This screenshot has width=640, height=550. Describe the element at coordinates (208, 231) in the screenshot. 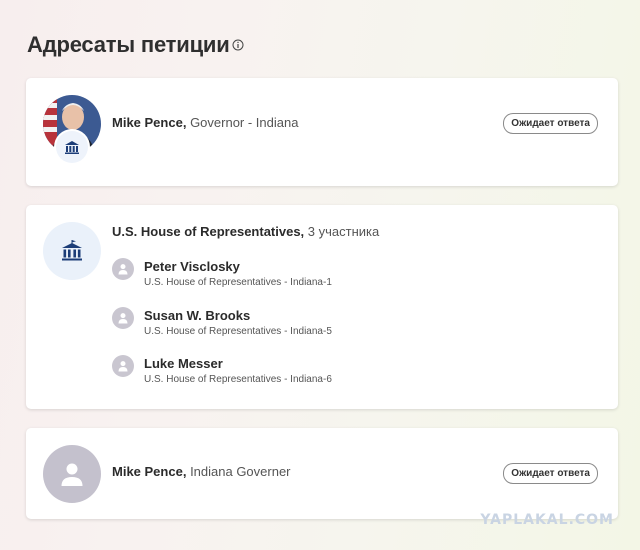

I see `group-name: U.S. House of Representatives,` at that location.